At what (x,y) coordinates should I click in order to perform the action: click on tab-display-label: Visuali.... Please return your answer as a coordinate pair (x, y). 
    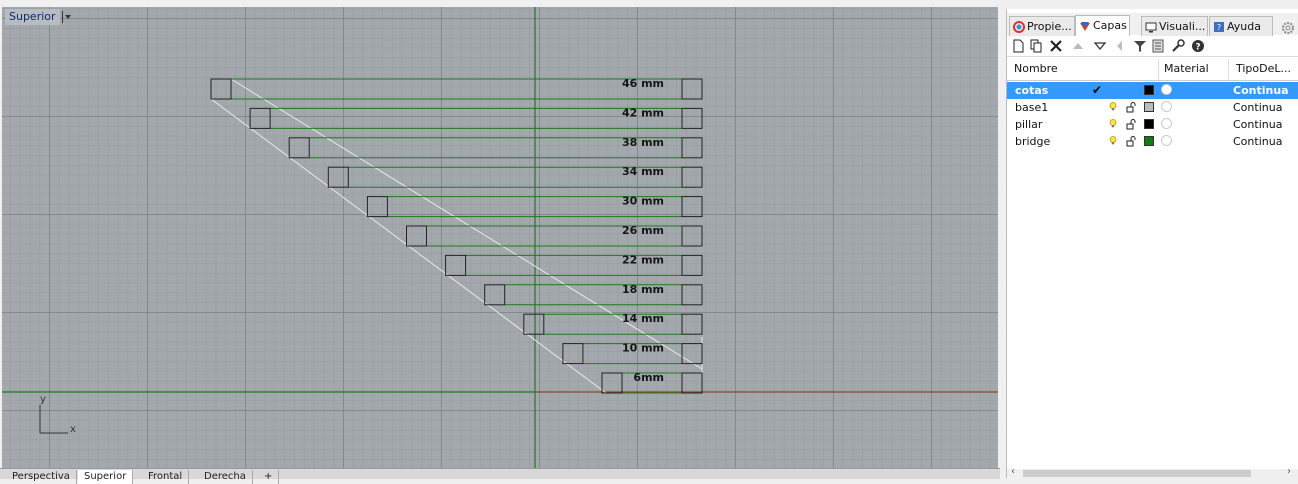
    Looking at the image, I should click on (1182, 26).